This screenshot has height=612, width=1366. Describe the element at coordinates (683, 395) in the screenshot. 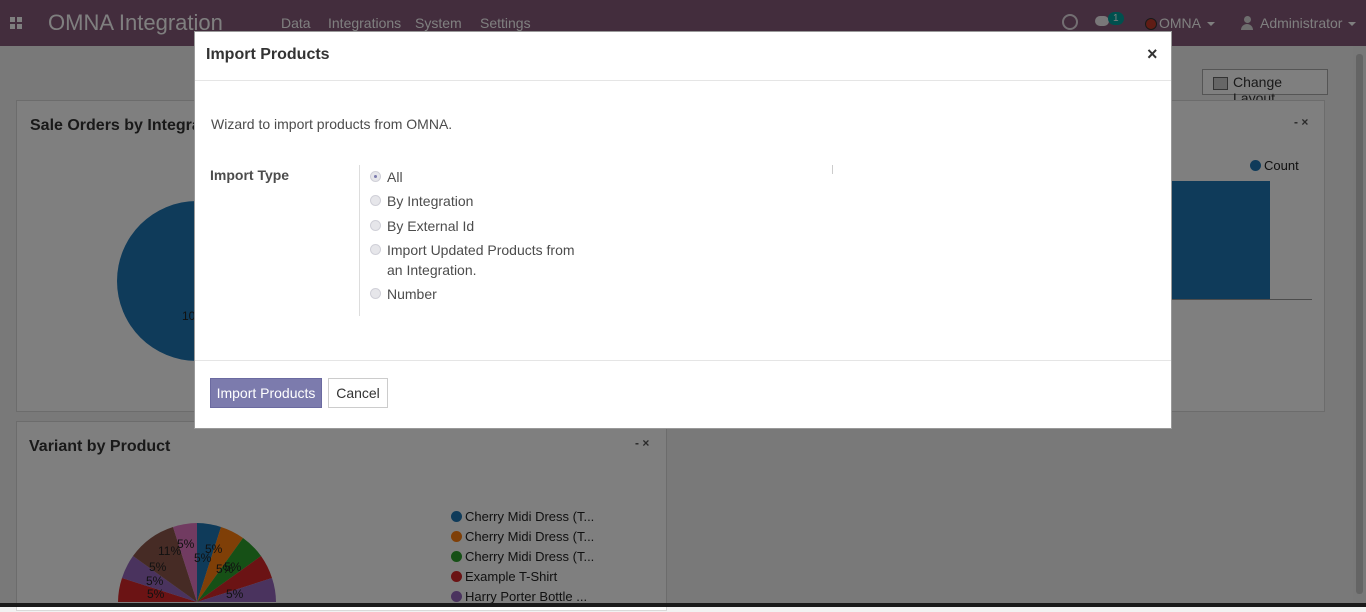

I see `modal-footer: Import Products Cancel` at that location.